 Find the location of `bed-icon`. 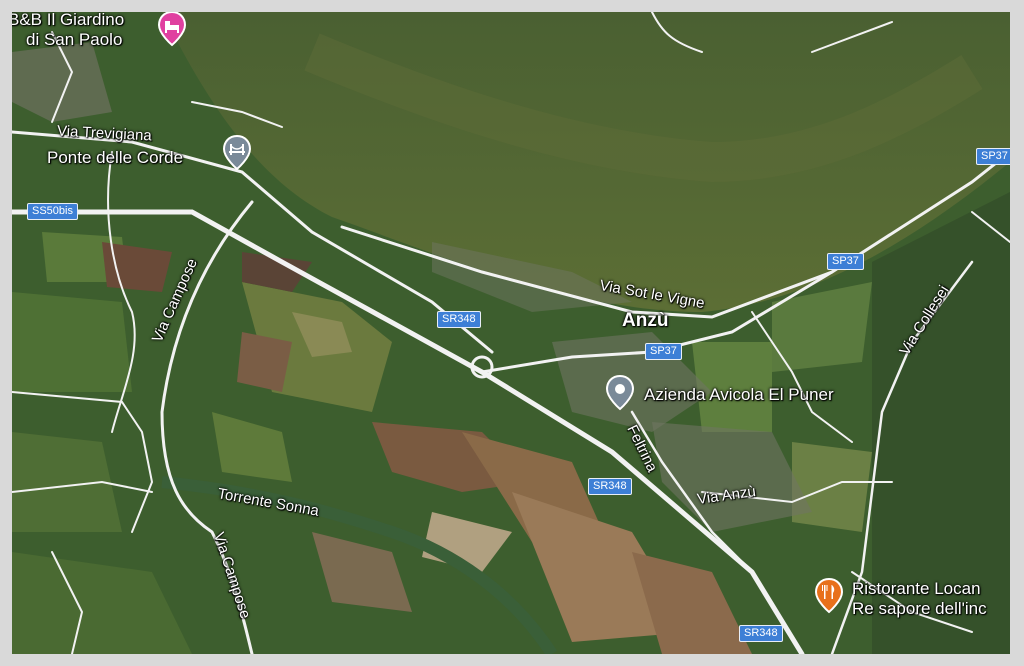

bed-icon is located at coordinates (172, 30).